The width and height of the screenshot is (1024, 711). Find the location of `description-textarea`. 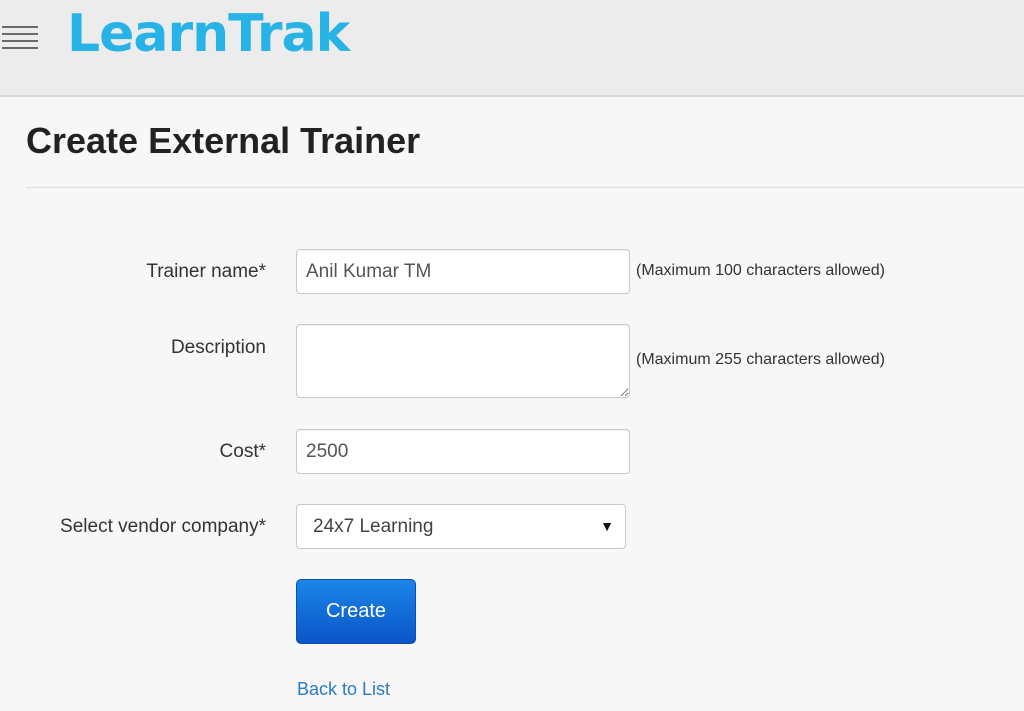

description-textarea is located at coordinates (463, 361).